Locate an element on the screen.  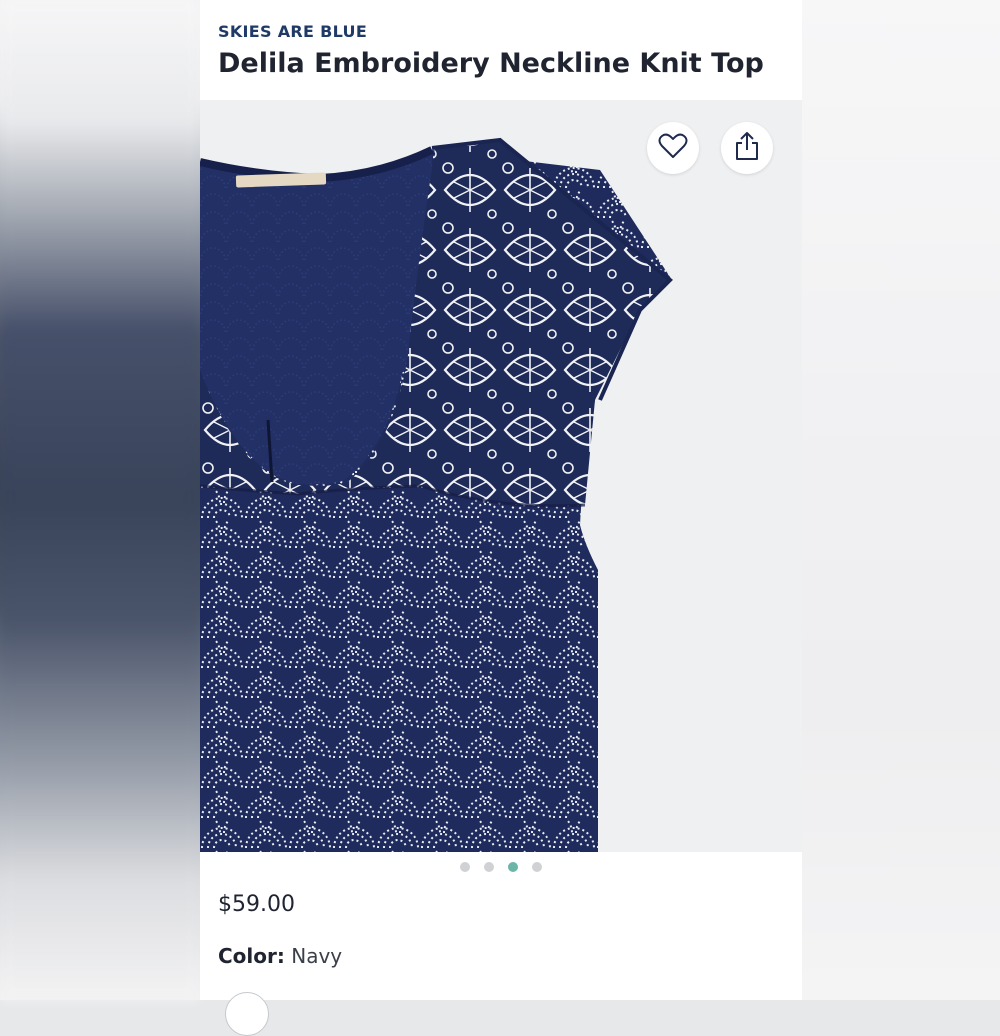
heart-icon is located at coordinates (673, 148).